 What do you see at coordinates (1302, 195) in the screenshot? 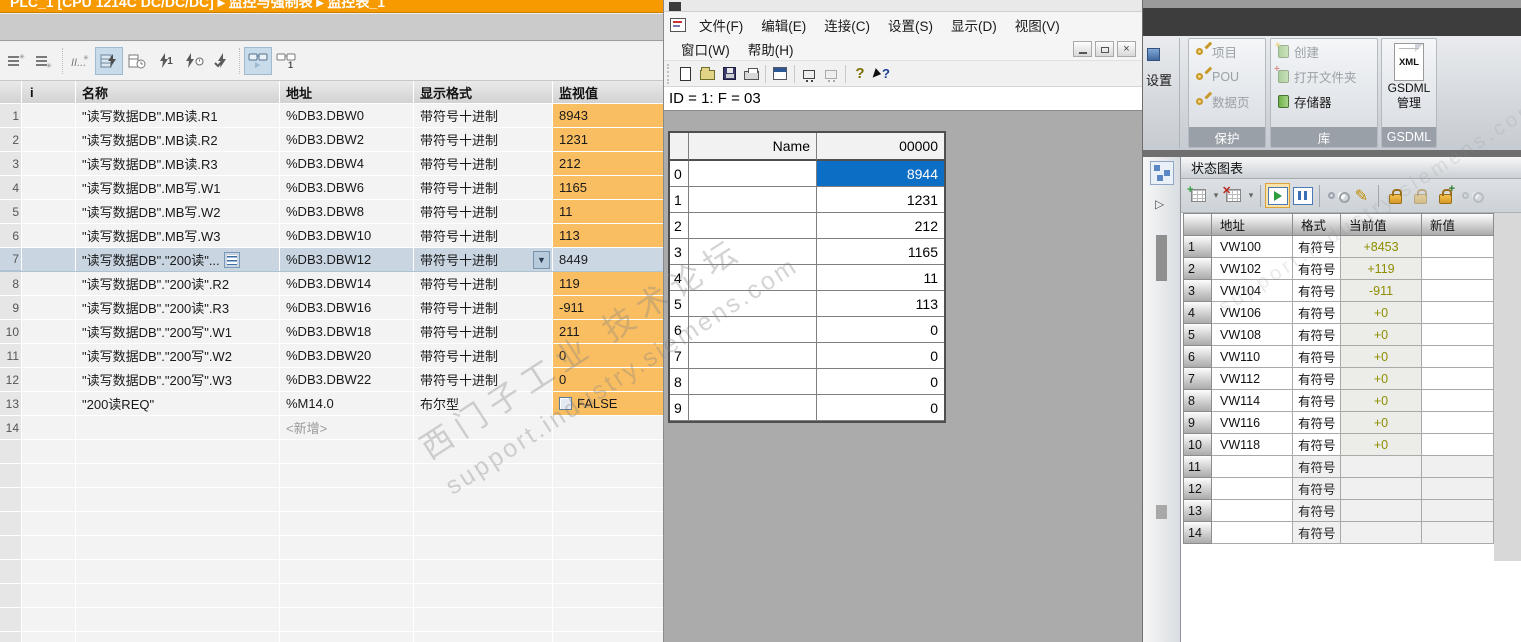
I see `chart-pause-icon` at bounding box center [1302, 195].